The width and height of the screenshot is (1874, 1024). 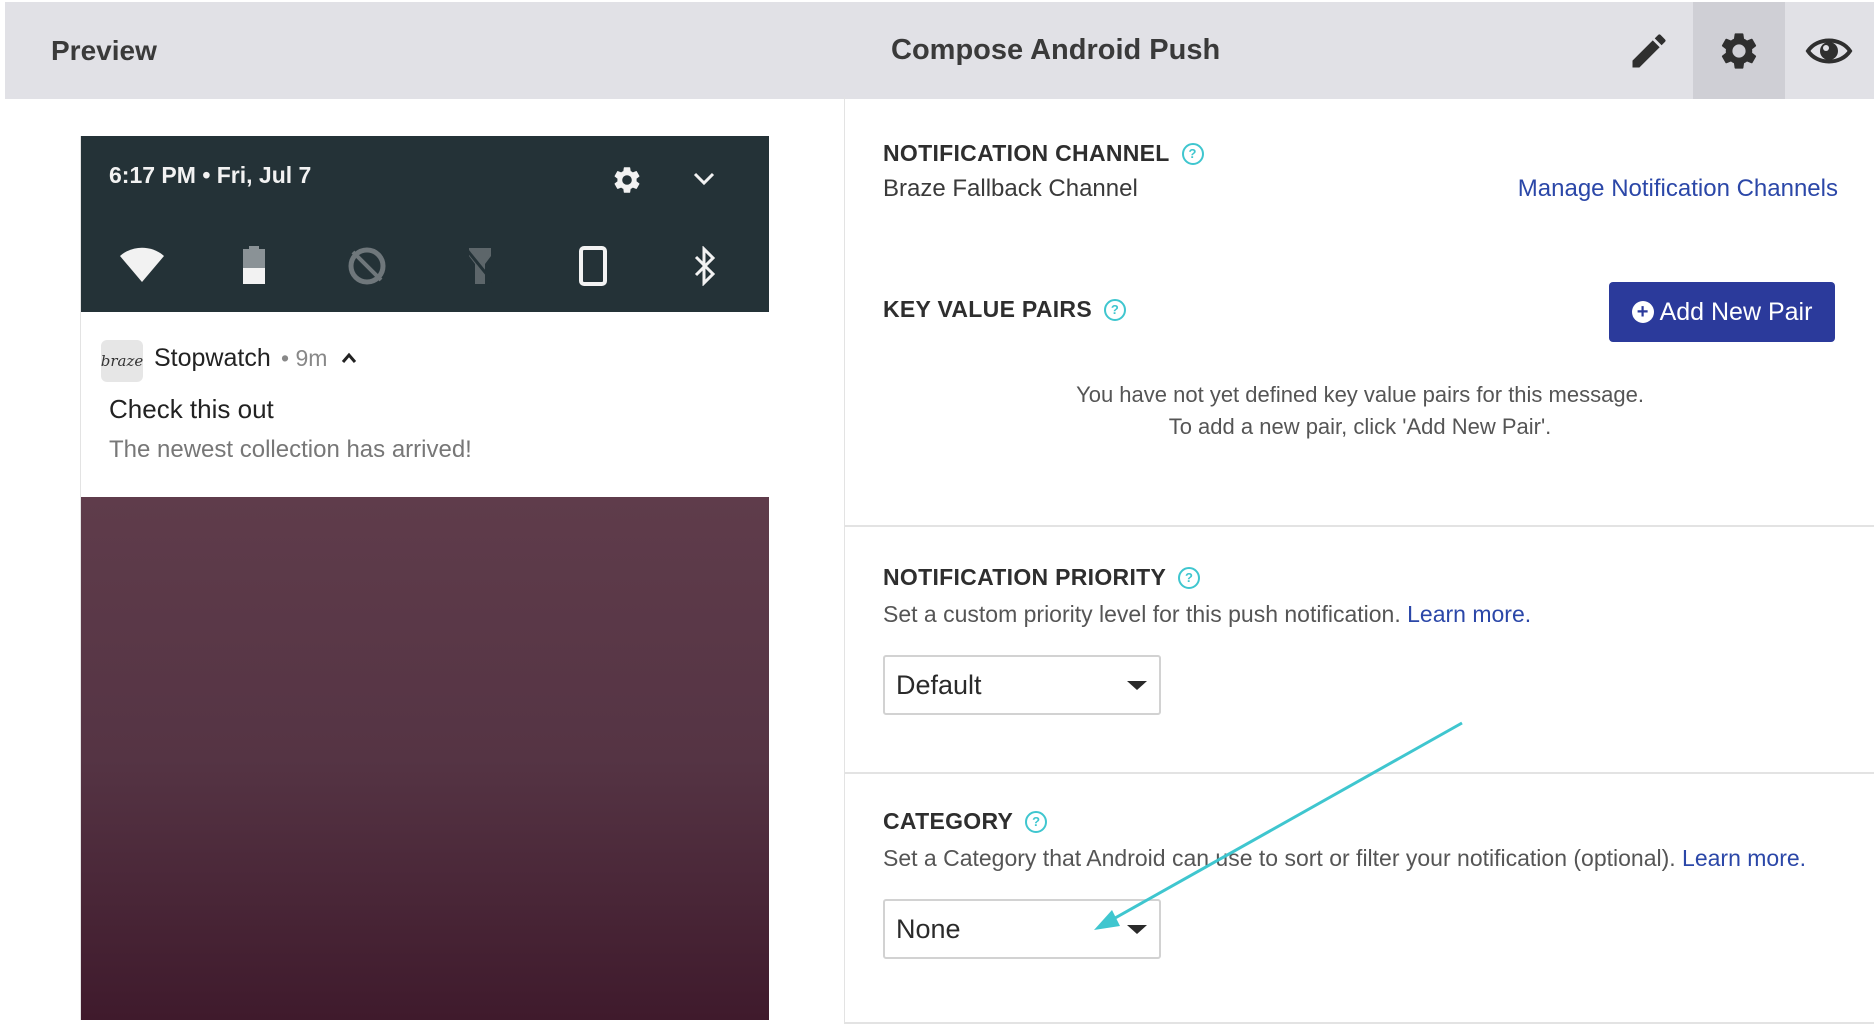 I want to click on wifi-icon, so click(x=142, y=264).